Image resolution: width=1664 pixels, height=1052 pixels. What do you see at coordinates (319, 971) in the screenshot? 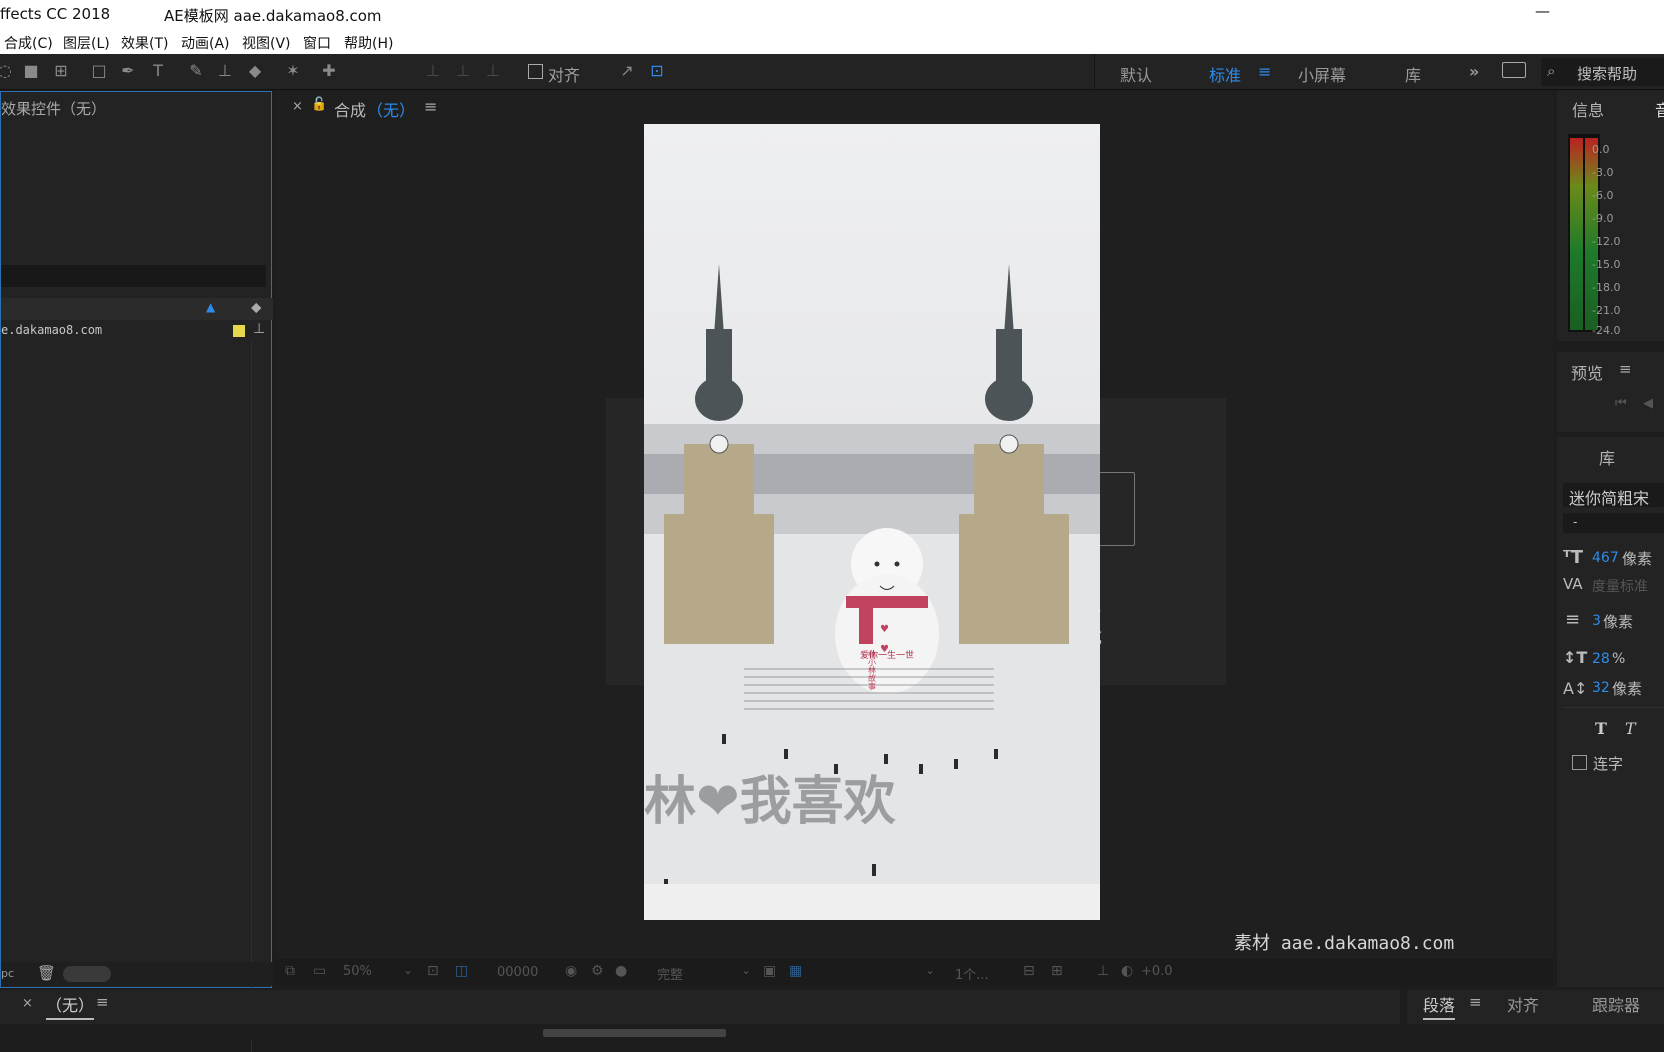
I see `monitor-icon: ▭` at bounding box center [319, 971].